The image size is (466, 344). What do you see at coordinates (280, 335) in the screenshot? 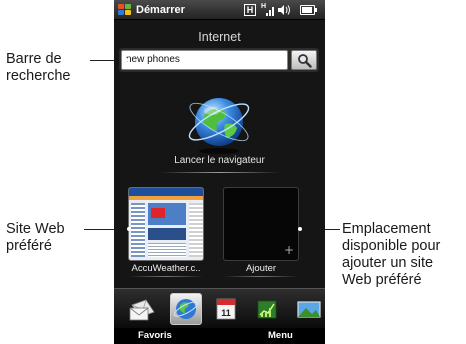
I see `menu-softkey: Menu` at bounding box center [280, 335].